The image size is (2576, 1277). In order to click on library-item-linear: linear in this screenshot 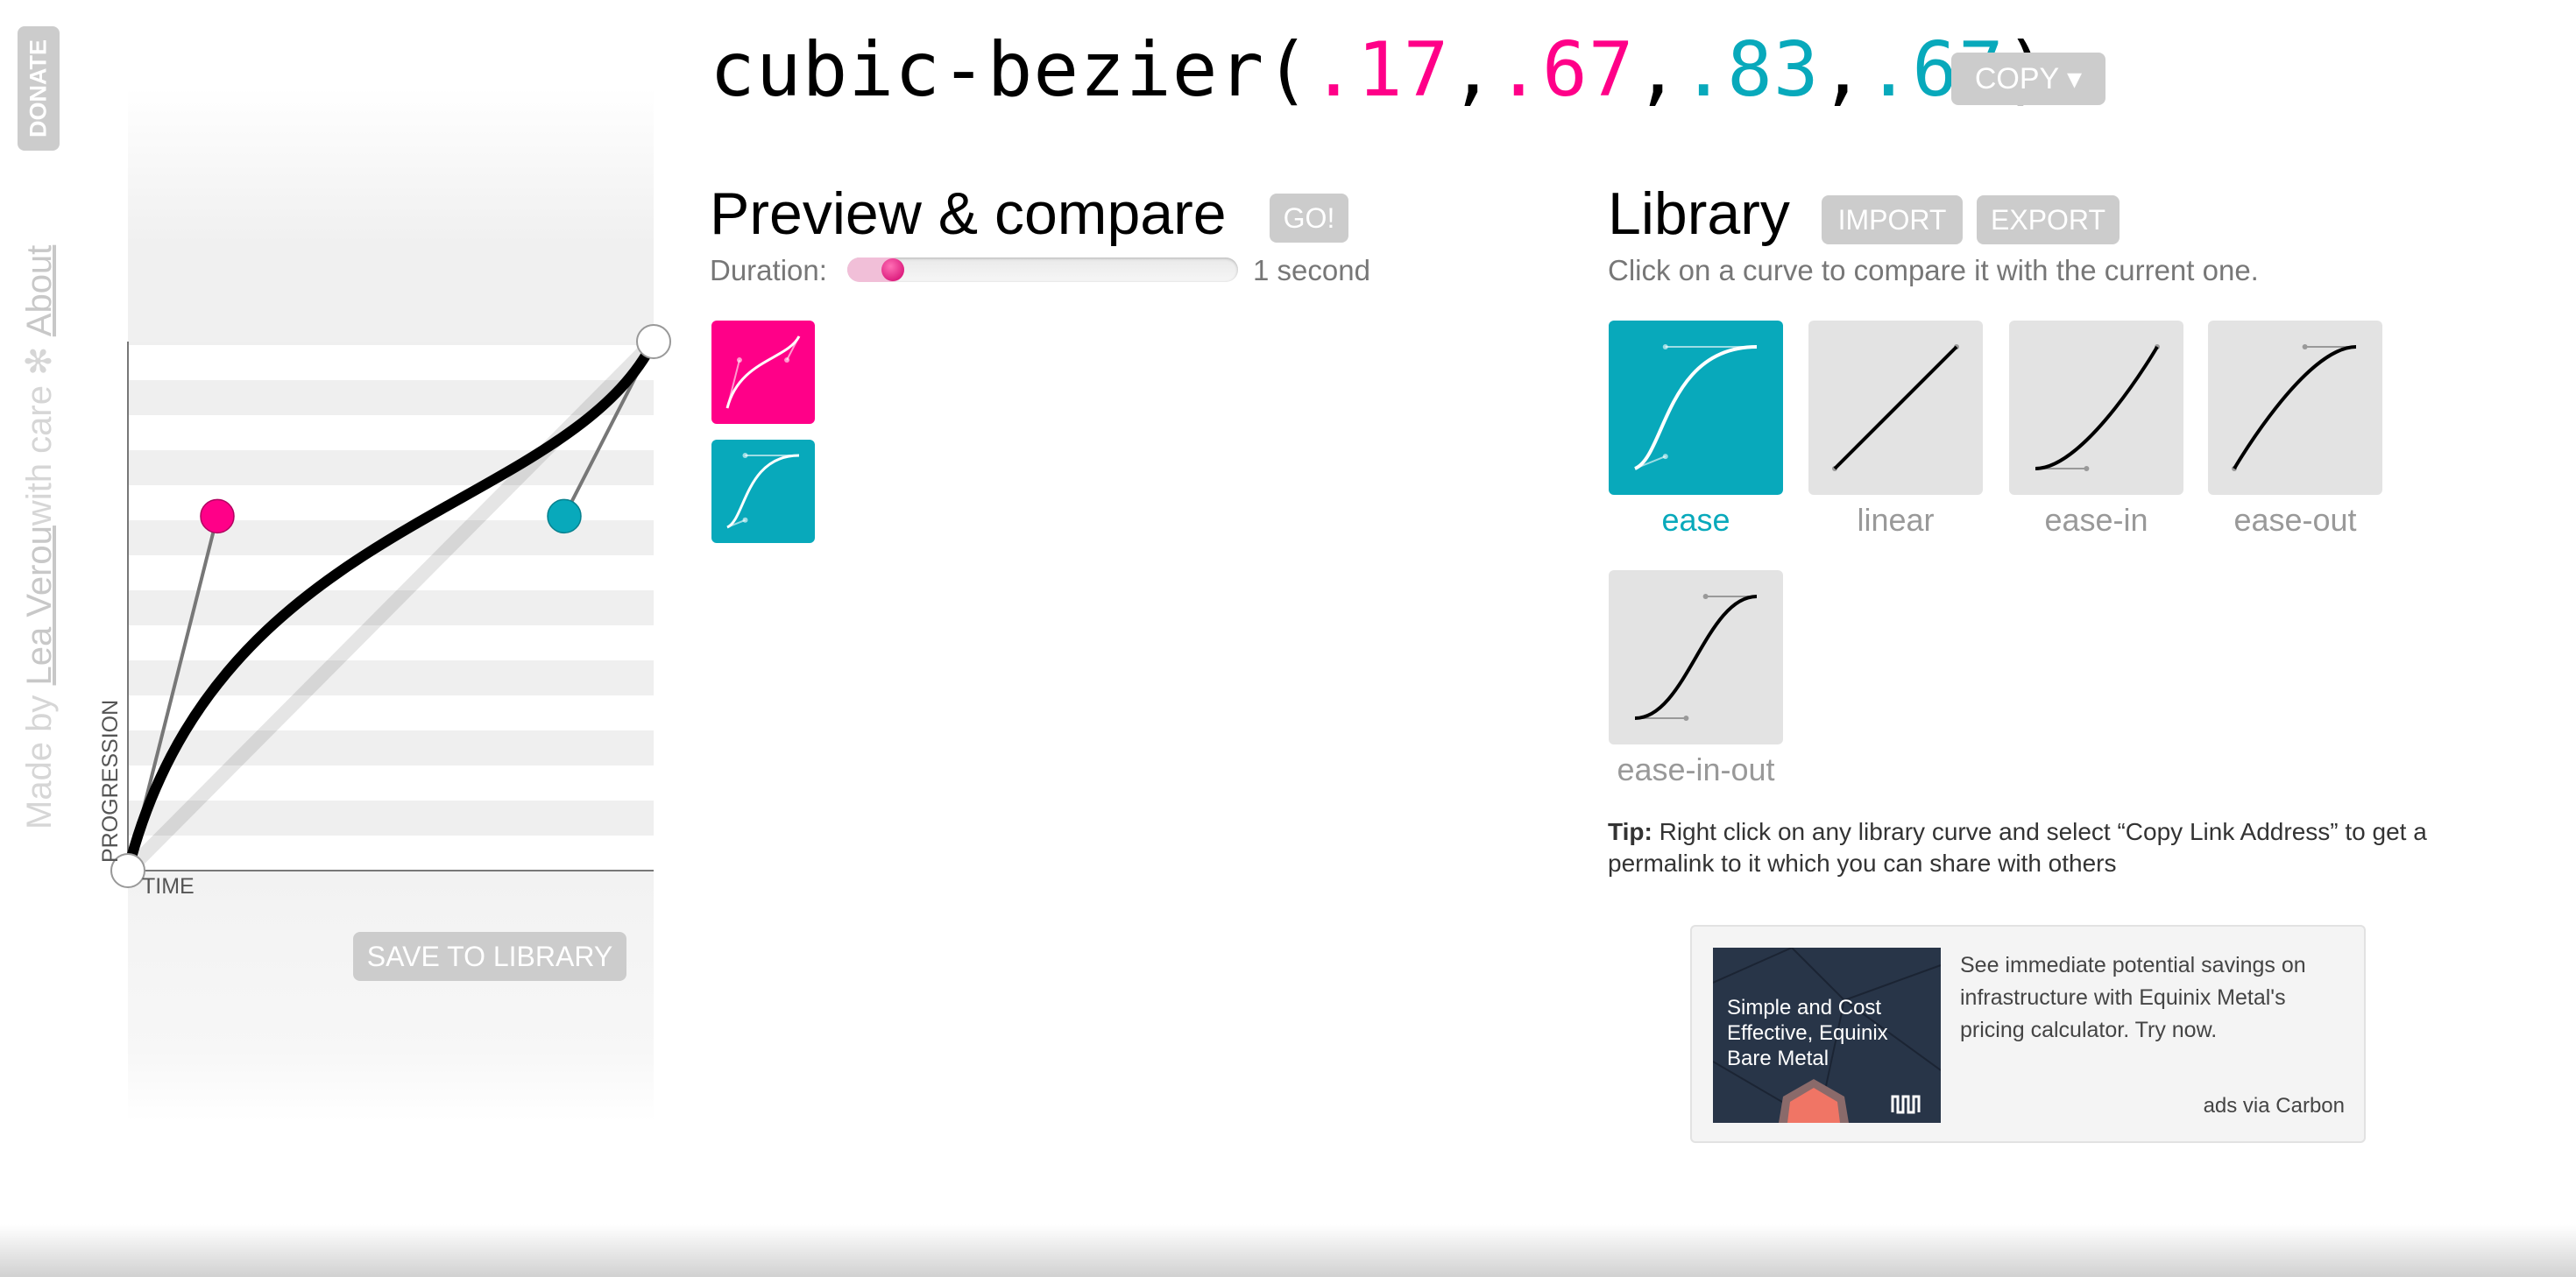, I will do `click(1895, 430)`.